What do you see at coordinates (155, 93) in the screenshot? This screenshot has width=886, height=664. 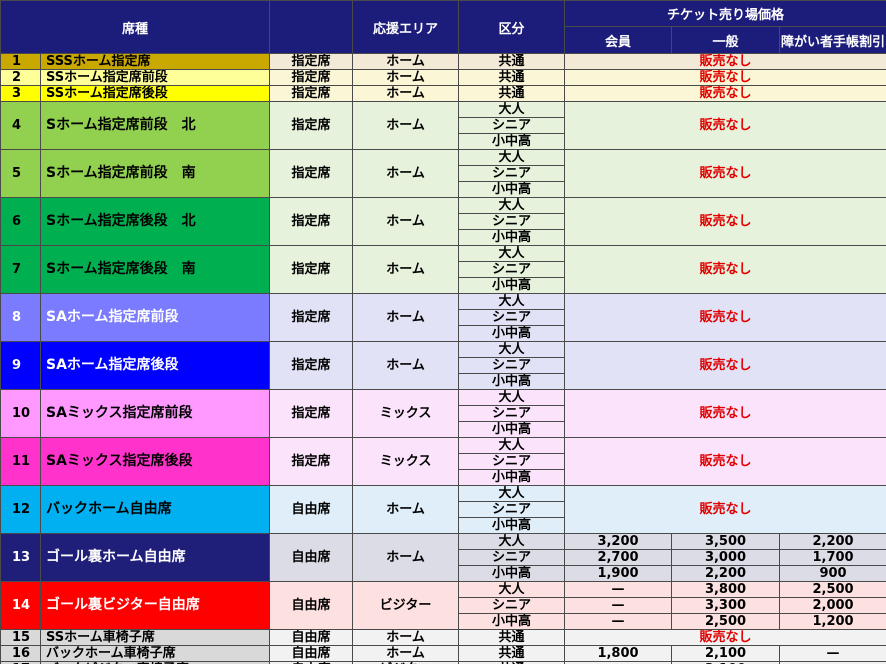 I see `seat-name: SSホーム指定席後段` at bounding box center [155, 93].